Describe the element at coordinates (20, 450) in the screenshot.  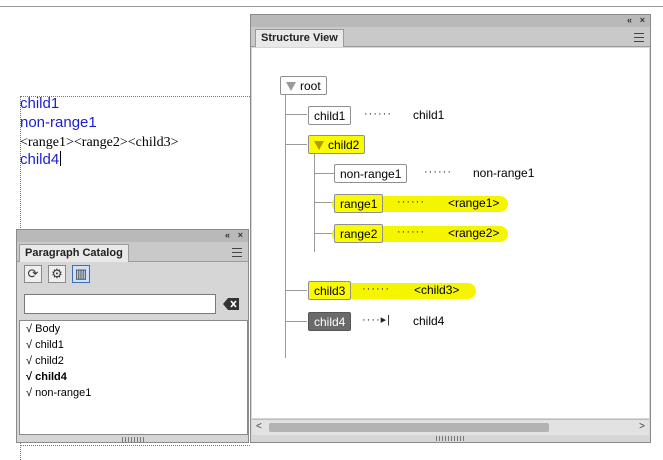
I see `text-frame-left-edge-lower` at that location.